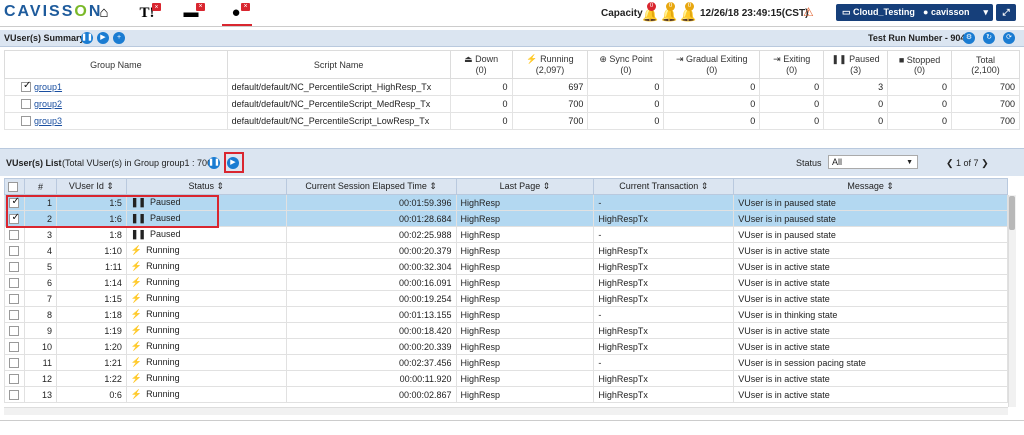  Describe the element at coordinates (920, 64) in the screenshot. I see `col-stopped: ■ Stopped (0)` at that location.